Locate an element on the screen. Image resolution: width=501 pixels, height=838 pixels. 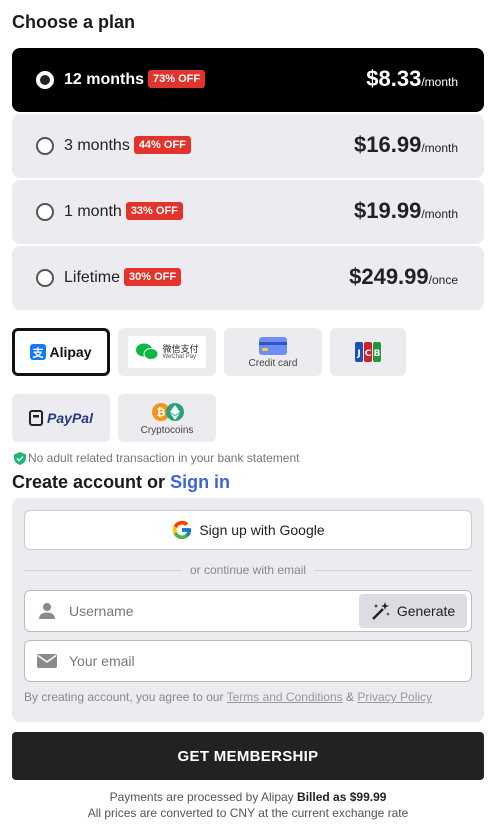
payment-credit-card: Credit card is located at coordinates (273, 352).